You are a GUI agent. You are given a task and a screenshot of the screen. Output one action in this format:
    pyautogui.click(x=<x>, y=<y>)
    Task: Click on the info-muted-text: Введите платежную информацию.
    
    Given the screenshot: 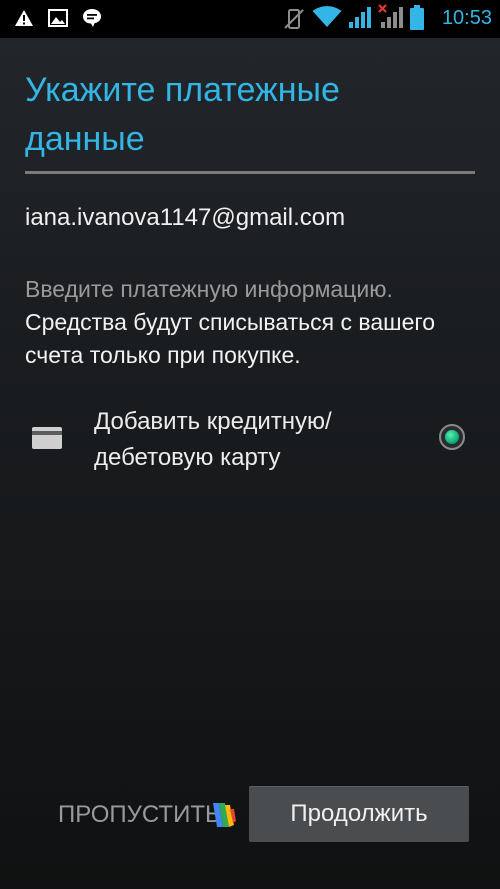 What is the action you would take?
    pyautogui.click(x=209, y=289)
    